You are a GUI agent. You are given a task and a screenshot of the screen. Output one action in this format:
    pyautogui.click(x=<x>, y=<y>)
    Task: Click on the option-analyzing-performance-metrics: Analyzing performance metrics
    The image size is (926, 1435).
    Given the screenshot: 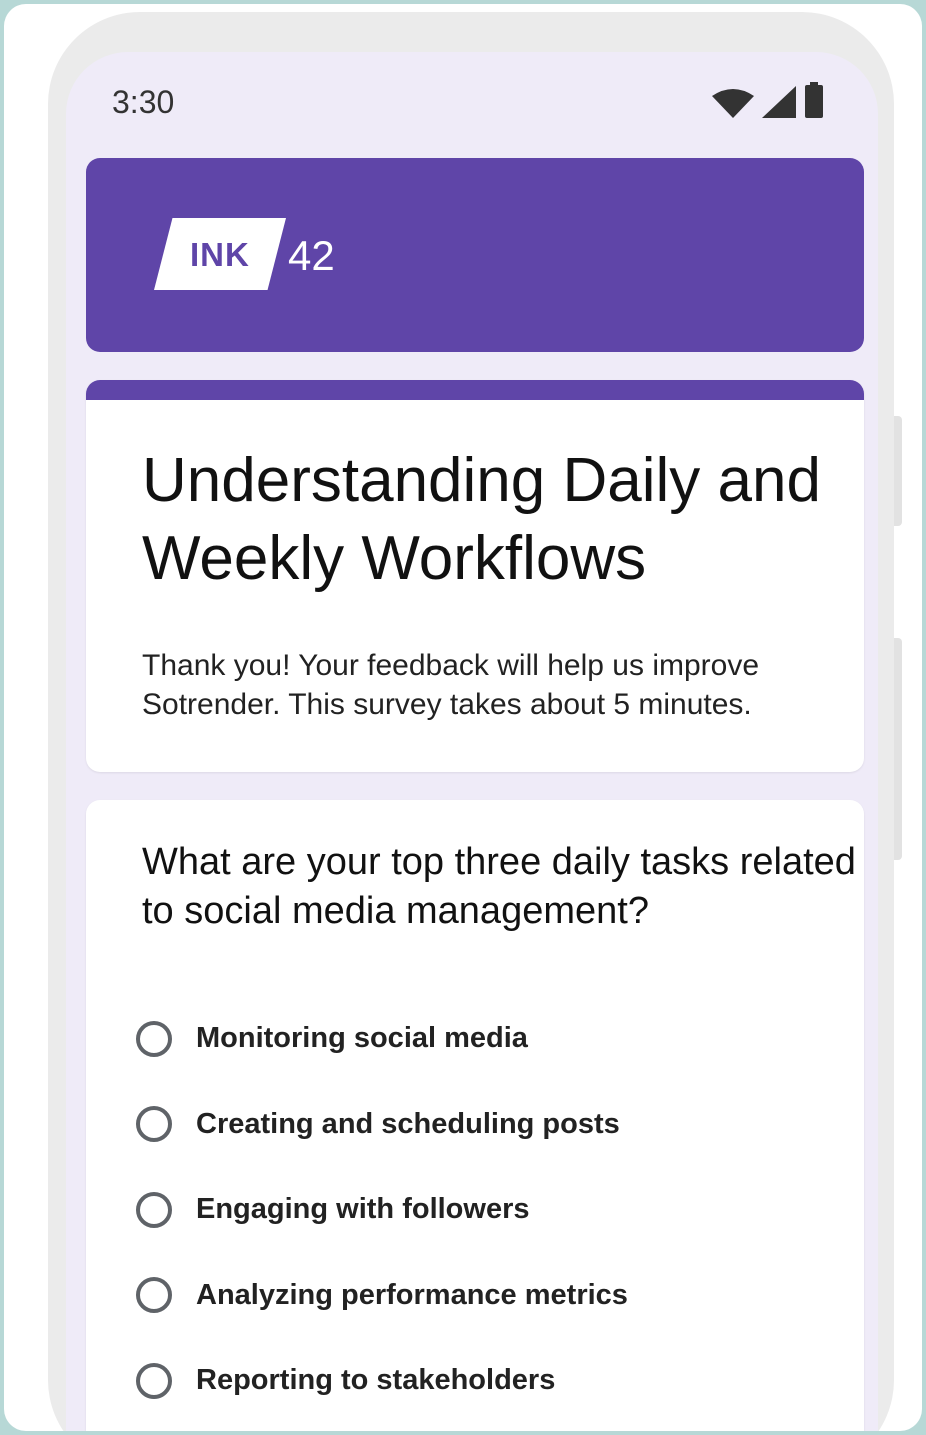 What is the action you would take?
    pyautogui.click(x=382, y=1296)
    